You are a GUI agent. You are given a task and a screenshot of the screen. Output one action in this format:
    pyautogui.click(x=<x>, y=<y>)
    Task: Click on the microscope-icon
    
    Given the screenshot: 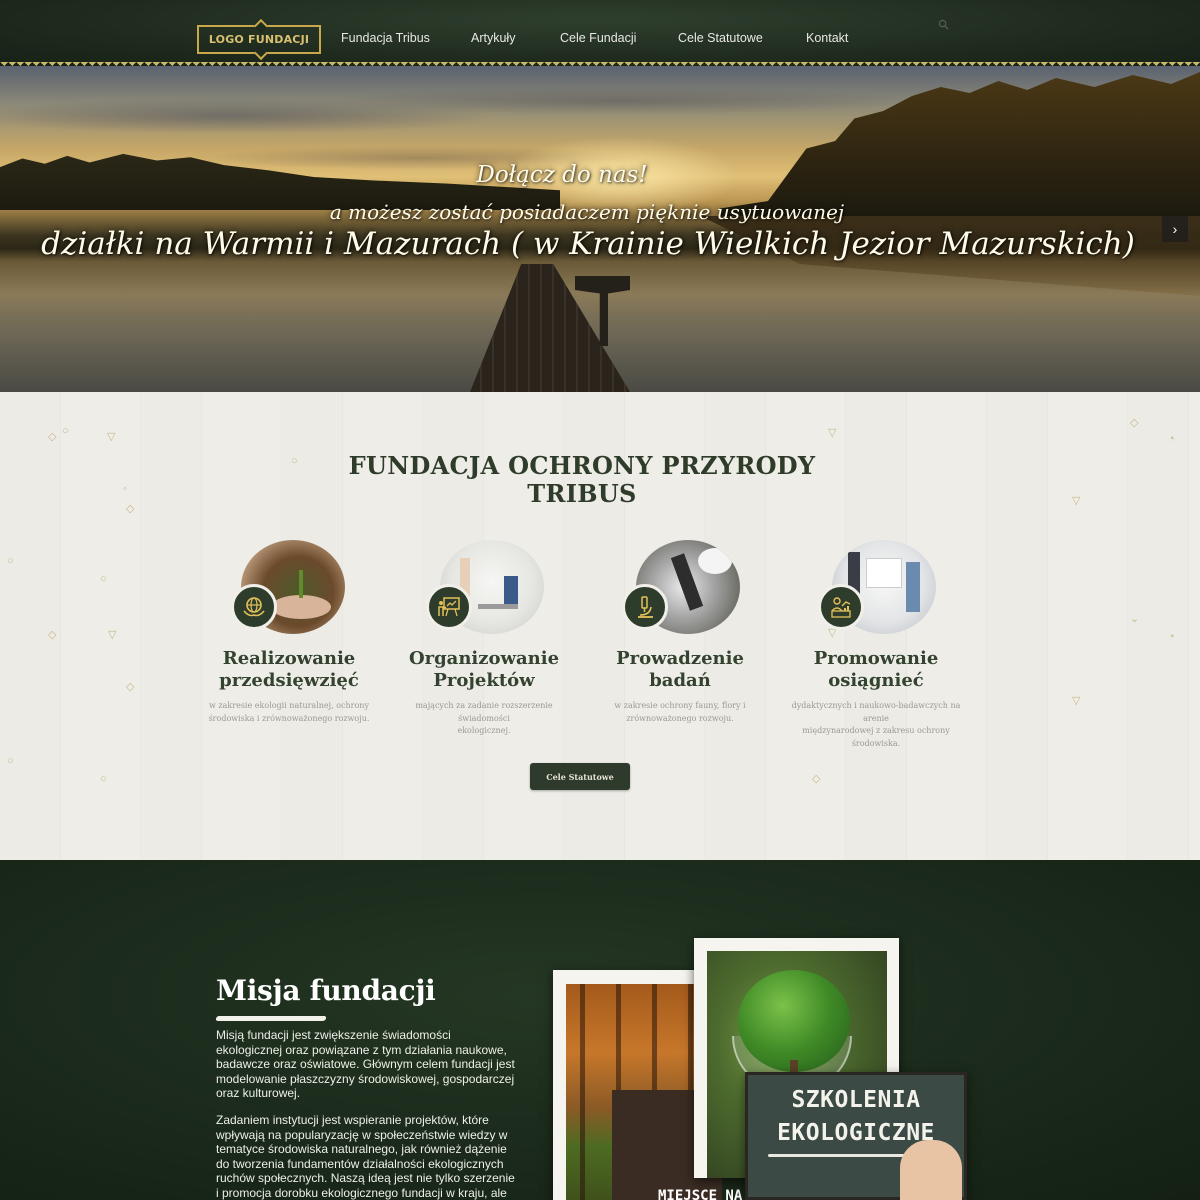 What is the action you would take?
    pyautogui.click(x=645, y=607)
    